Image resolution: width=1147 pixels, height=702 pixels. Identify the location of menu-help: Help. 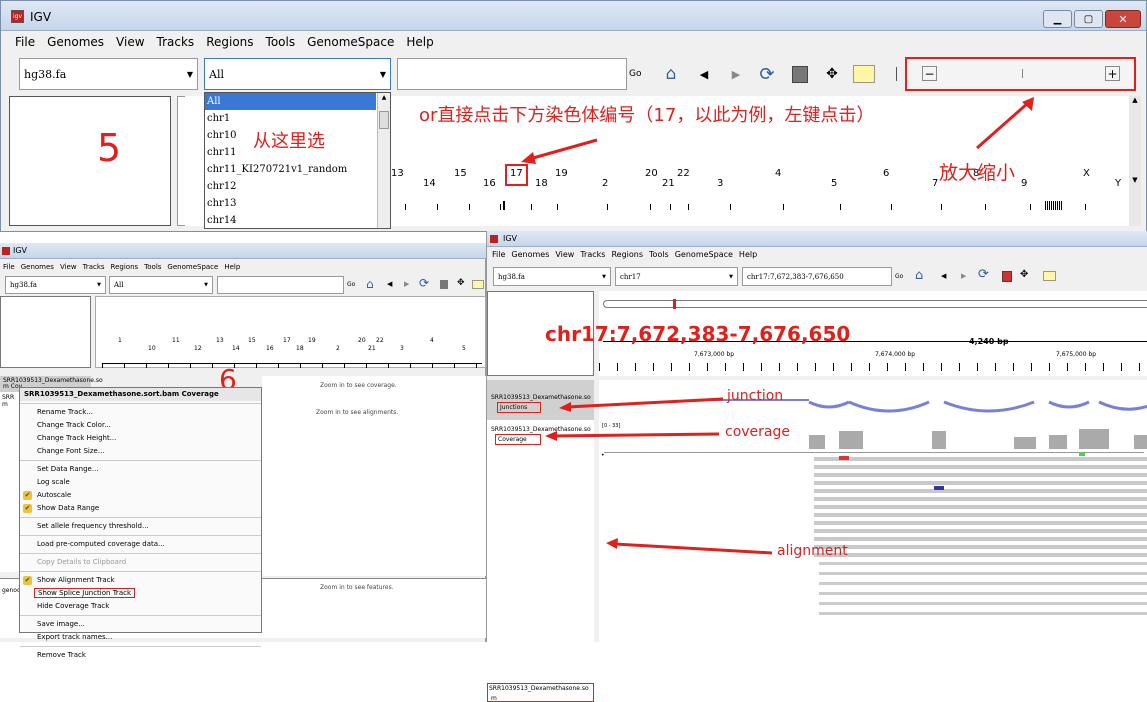
(232, 267).